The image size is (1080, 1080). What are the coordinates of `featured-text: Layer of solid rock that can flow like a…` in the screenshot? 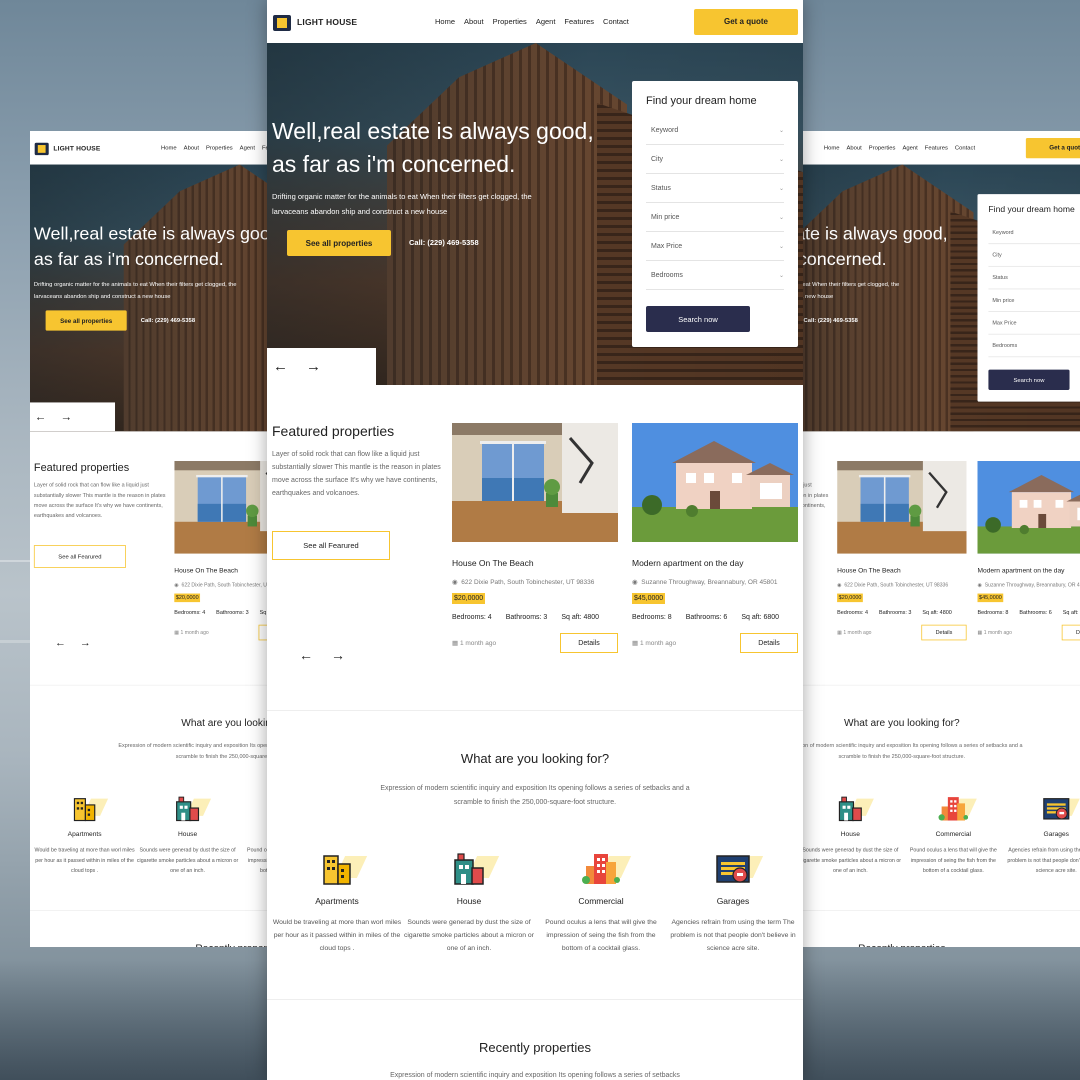 It's located at (815, 495).